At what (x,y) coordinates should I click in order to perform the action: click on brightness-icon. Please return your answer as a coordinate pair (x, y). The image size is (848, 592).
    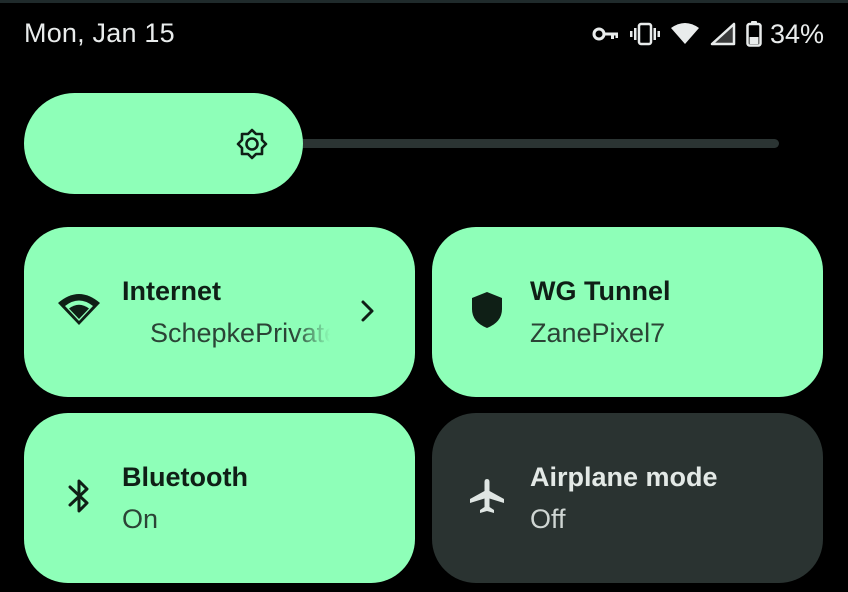
    Looking at the image, I should click on (252, 144).